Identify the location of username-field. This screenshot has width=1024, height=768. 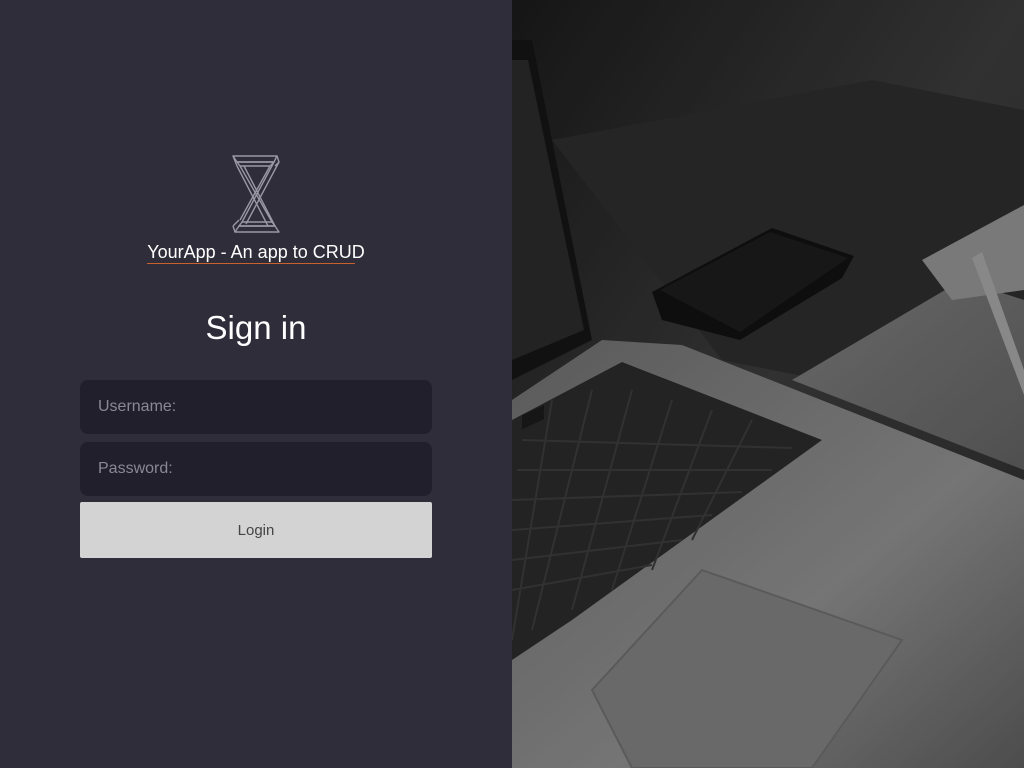
(256, 407).